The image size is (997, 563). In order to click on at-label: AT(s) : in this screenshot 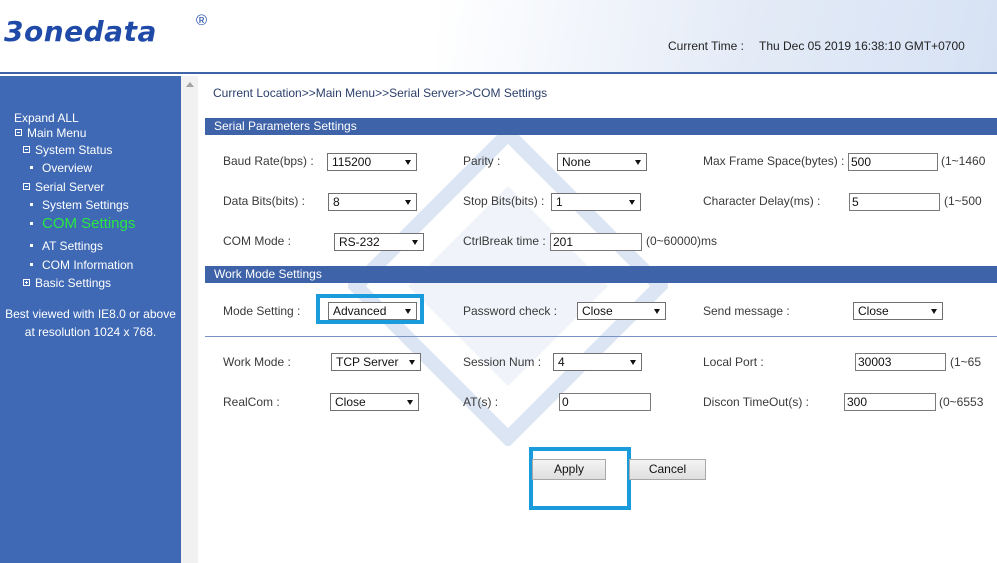, I will do `click(481, 402)`.